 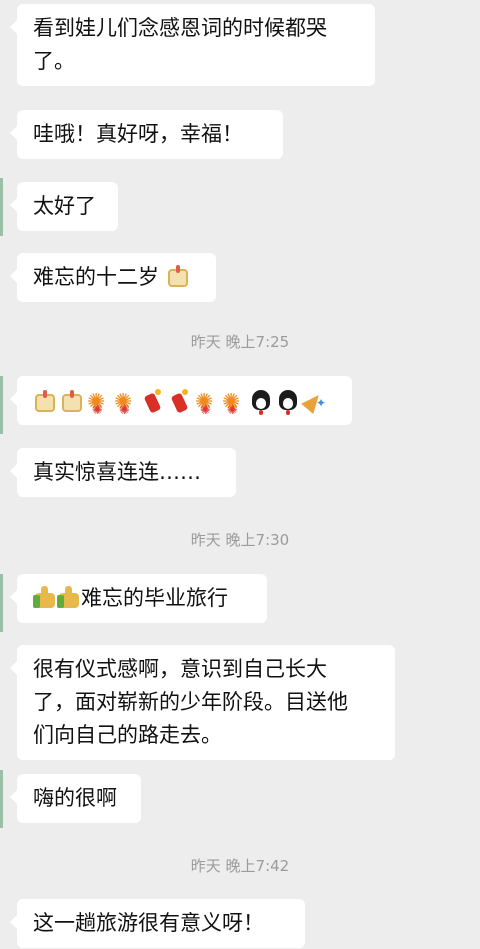 I want to click on message-text: 了。, so click(x=54, y=61).